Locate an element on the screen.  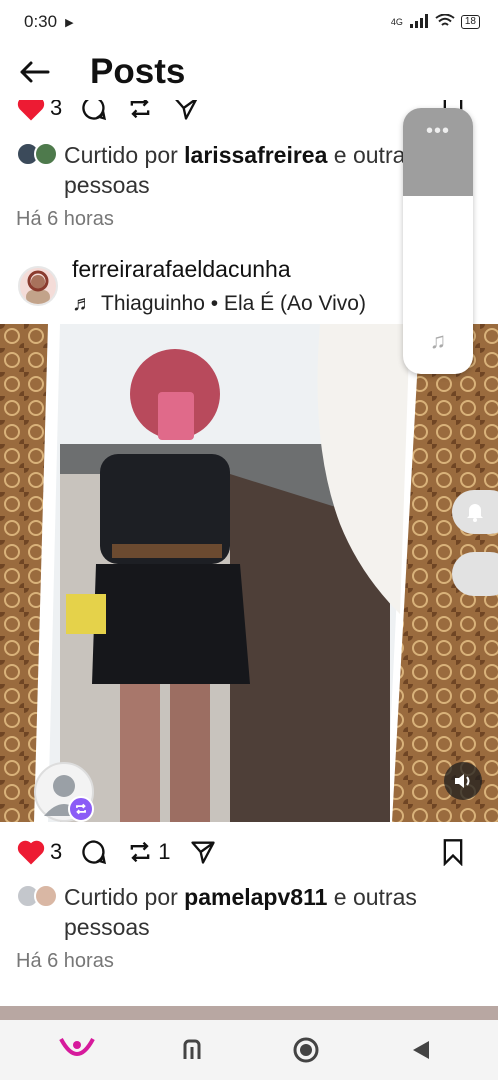
network-label: 4G is located at coordinates (396, 22).